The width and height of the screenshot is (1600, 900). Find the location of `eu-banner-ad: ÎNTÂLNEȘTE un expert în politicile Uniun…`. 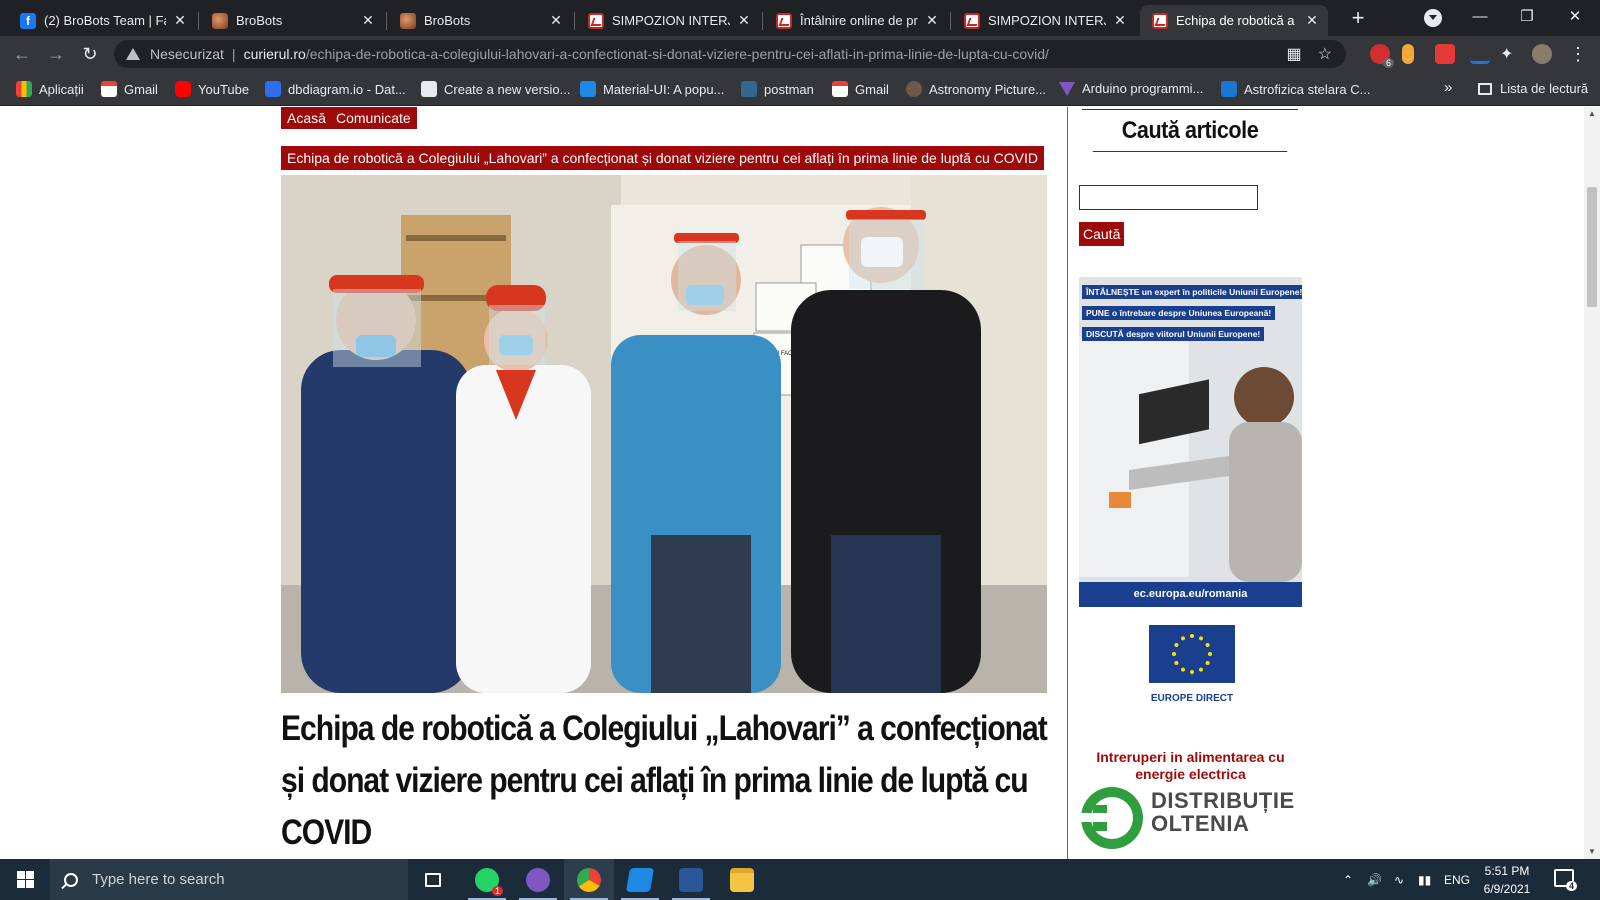

eu-banner-ad: ÎNTÂLNEȘTE un expert în politicile Uniun… is located at coordinates (1190, 442).